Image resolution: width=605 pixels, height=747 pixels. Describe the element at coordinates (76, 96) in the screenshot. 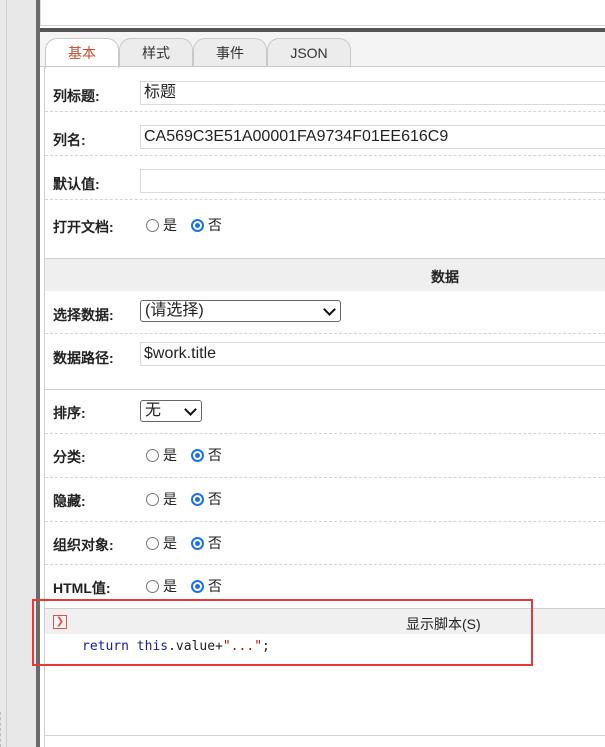

I see `column-title-label: 列标题:` at that location.